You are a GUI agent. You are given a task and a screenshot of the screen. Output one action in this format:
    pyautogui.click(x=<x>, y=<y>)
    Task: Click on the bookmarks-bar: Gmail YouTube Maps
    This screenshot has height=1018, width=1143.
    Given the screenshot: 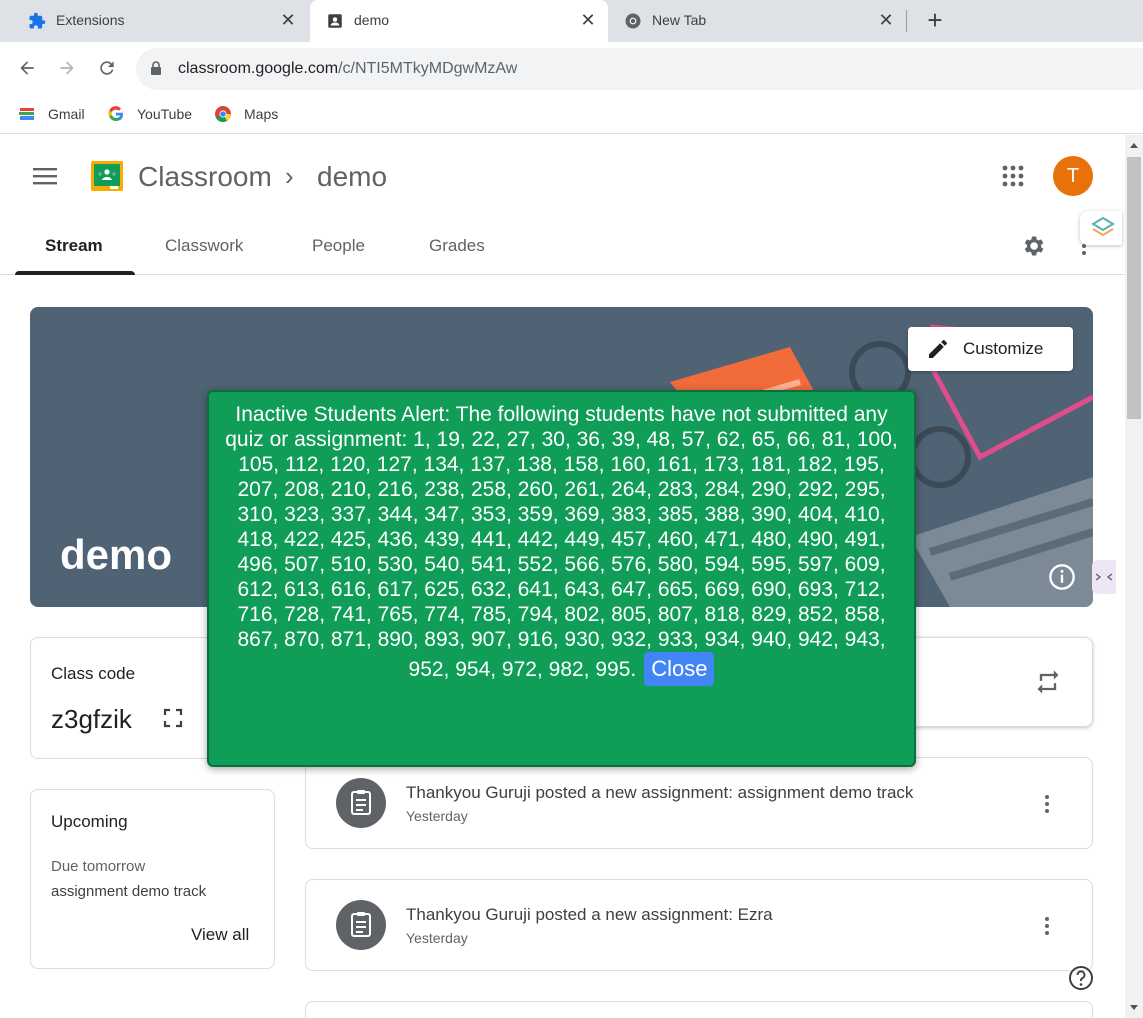 What is the action you would take?
    pyautogui.click(x=571, y=114)
    